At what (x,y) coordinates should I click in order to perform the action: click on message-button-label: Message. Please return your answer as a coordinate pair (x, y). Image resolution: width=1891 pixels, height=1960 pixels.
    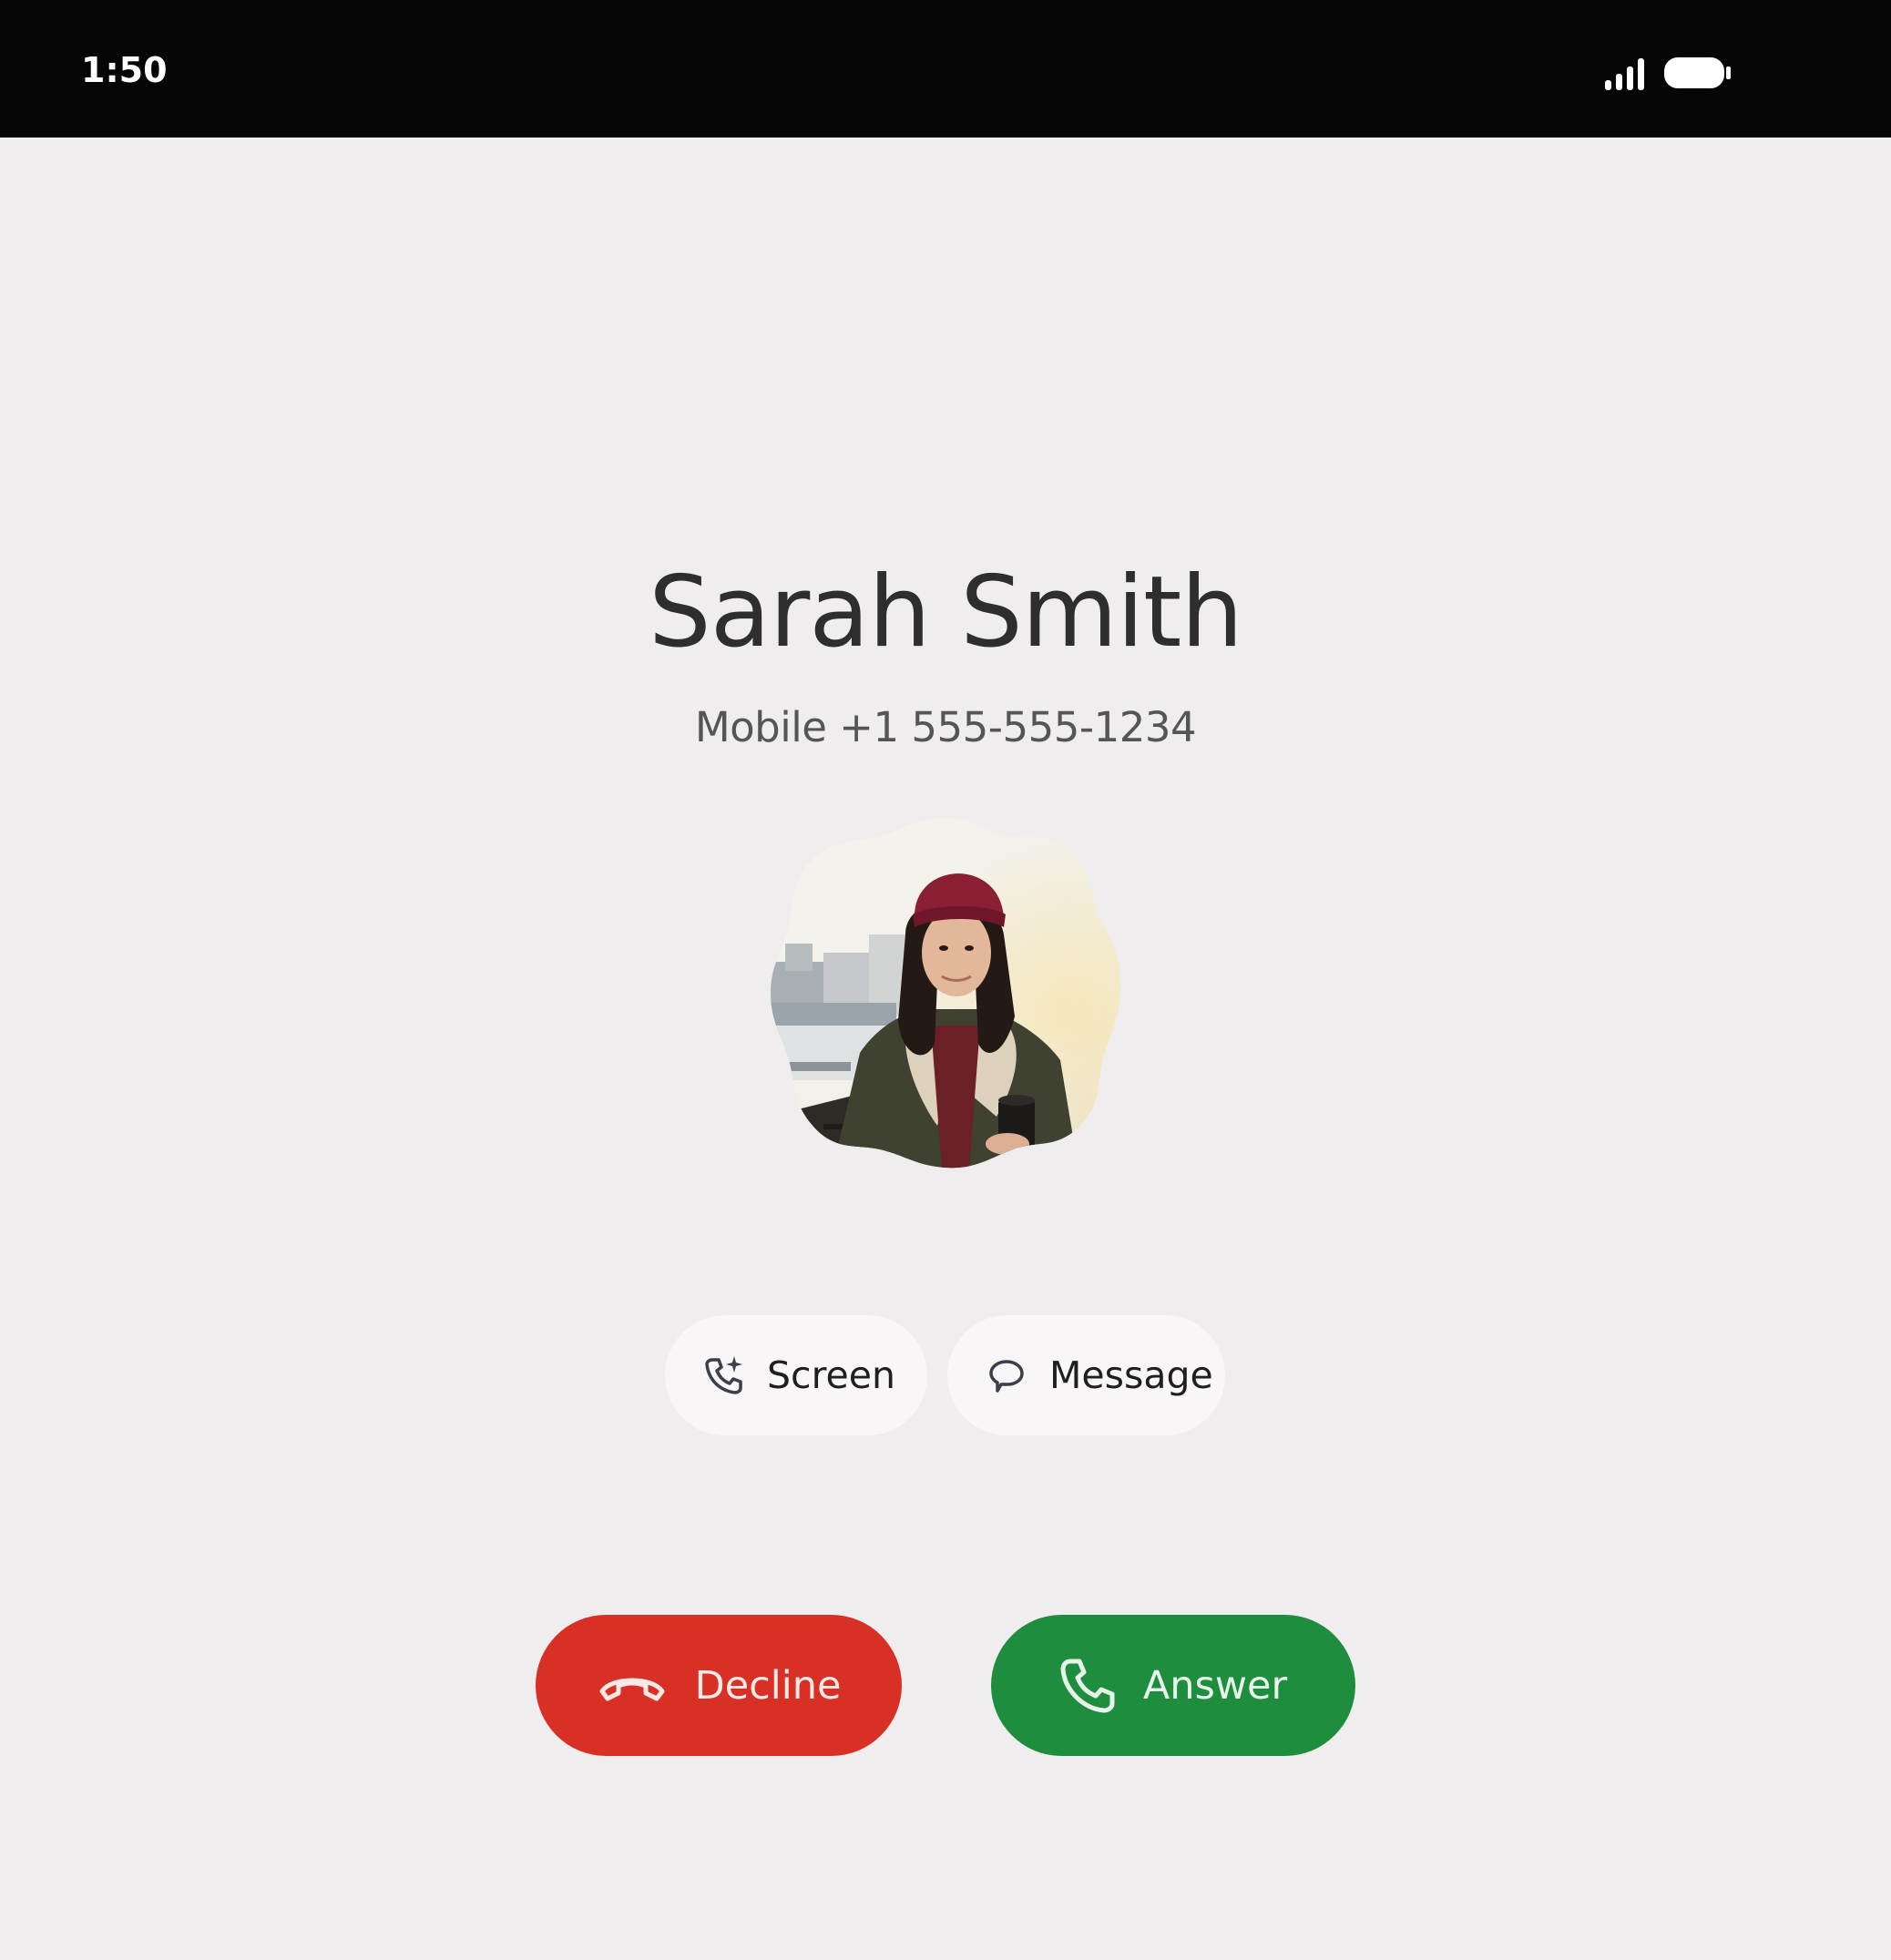
    Looking at the image, I should click on (1131, 1375).